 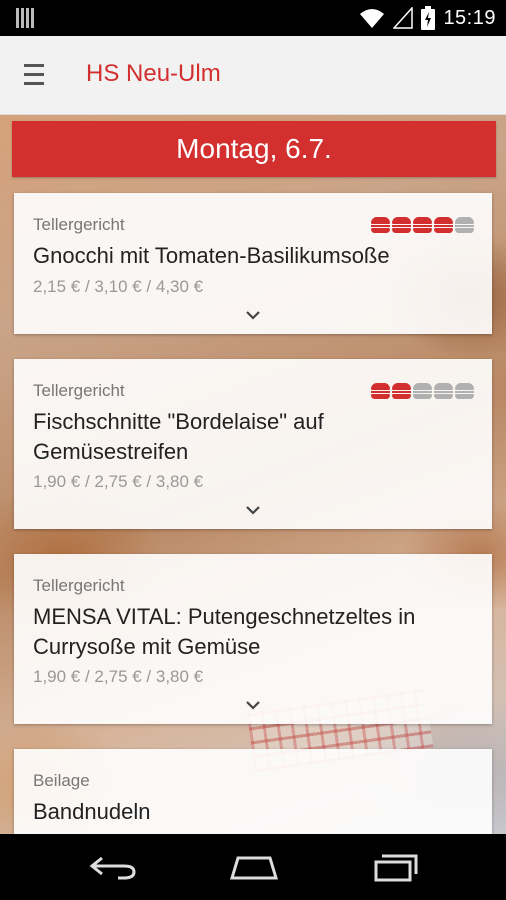 What do you see at coordinates (114, 867) in the screenshot?
I see `back-icon` at bounding box center [114, 867].